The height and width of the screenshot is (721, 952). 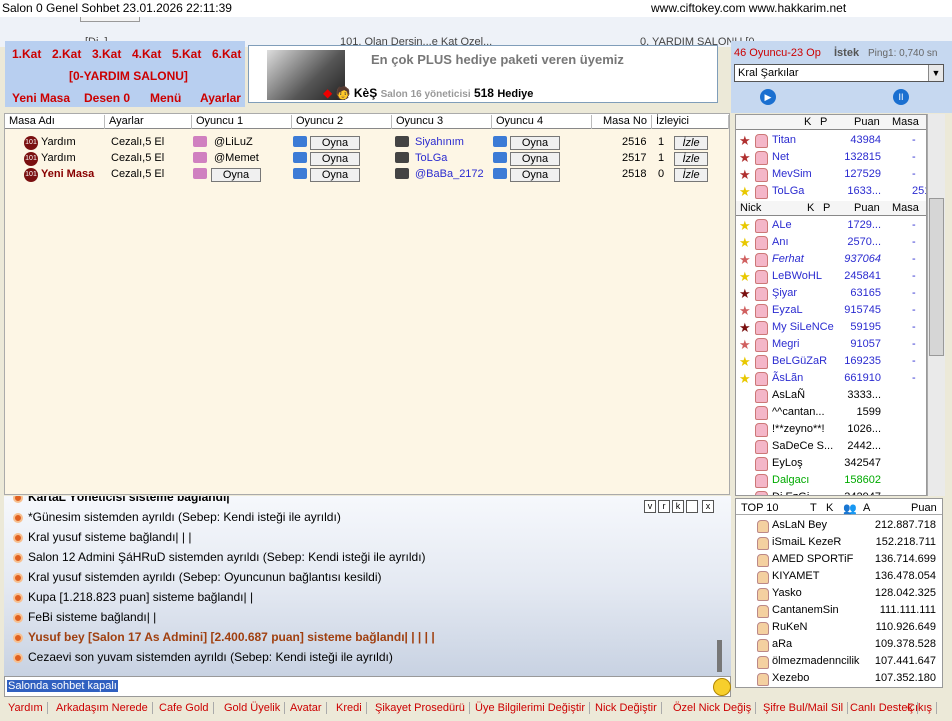 What do you see at coordinates (788, 191) in the screenshot?
I see `user-nick: ToLGa` at bounding box center [788, 191].